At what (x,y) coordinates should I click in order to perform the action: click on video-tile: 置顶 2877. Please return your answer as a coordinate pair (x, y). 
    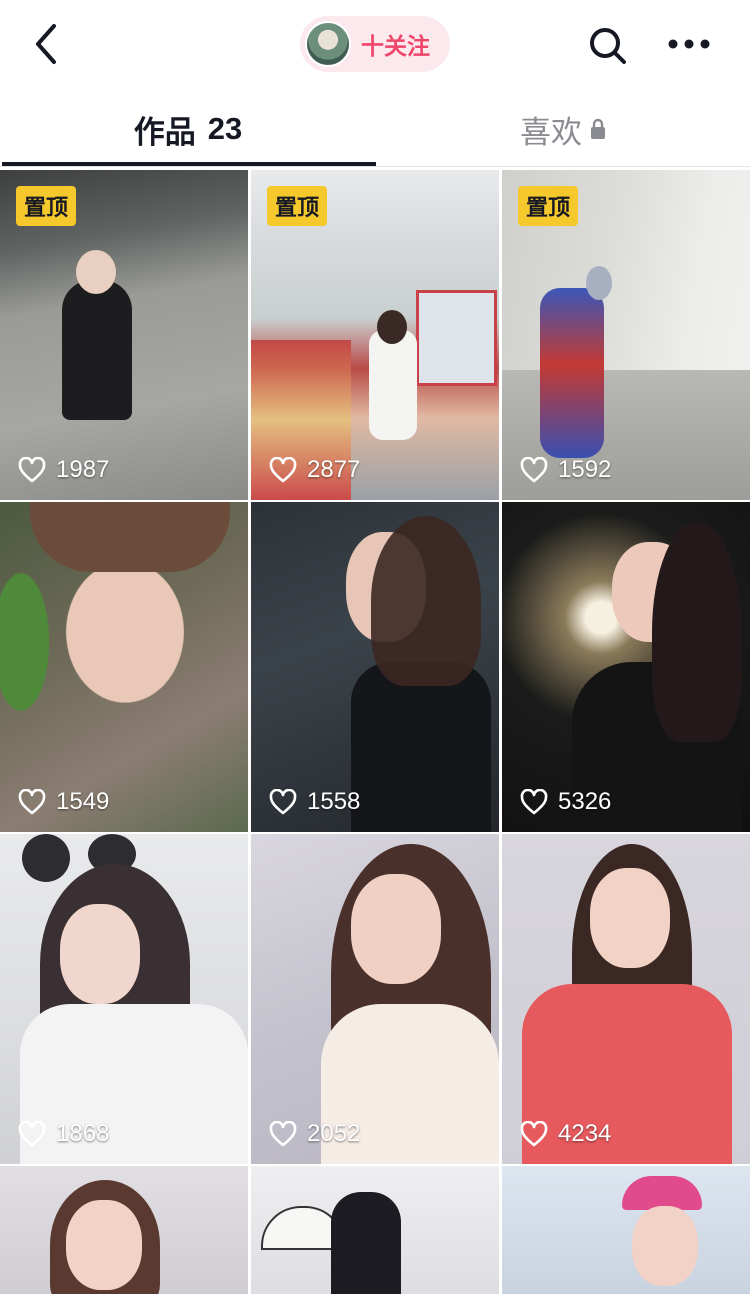
    Looking at the image, I should click on (375, 335).